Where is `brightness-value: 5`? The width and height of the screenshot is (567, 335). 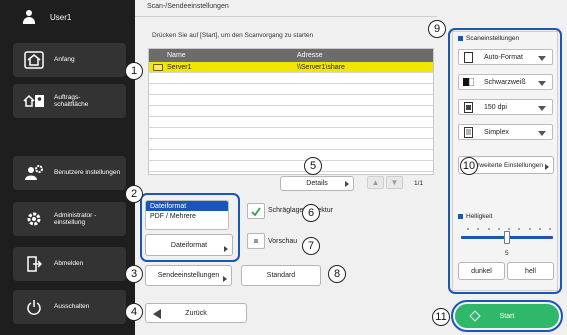
brightness-value: 5 is located at coordinates (507, 253).